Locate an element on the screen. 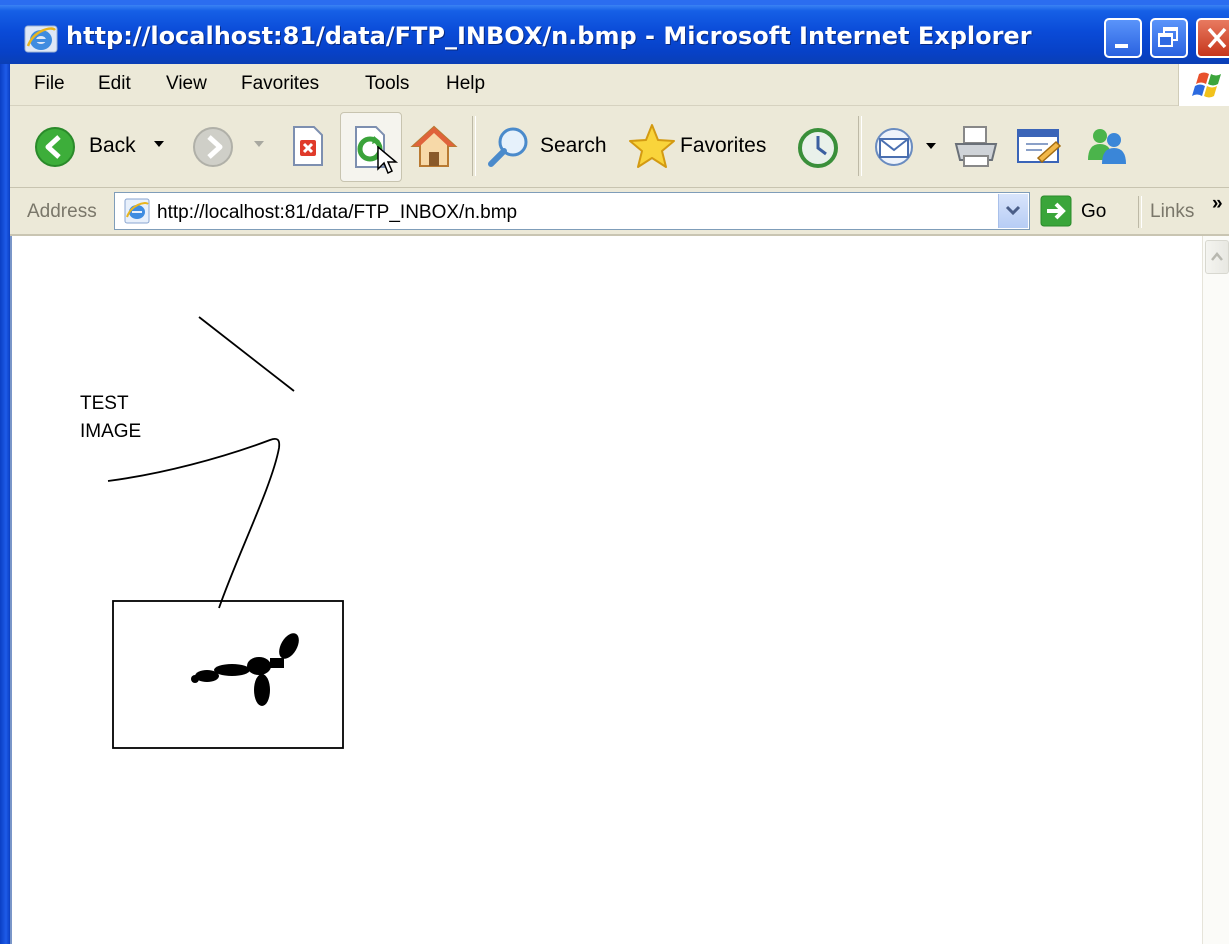  test-image-label-line: TEST is located at coordinates (104, 403).